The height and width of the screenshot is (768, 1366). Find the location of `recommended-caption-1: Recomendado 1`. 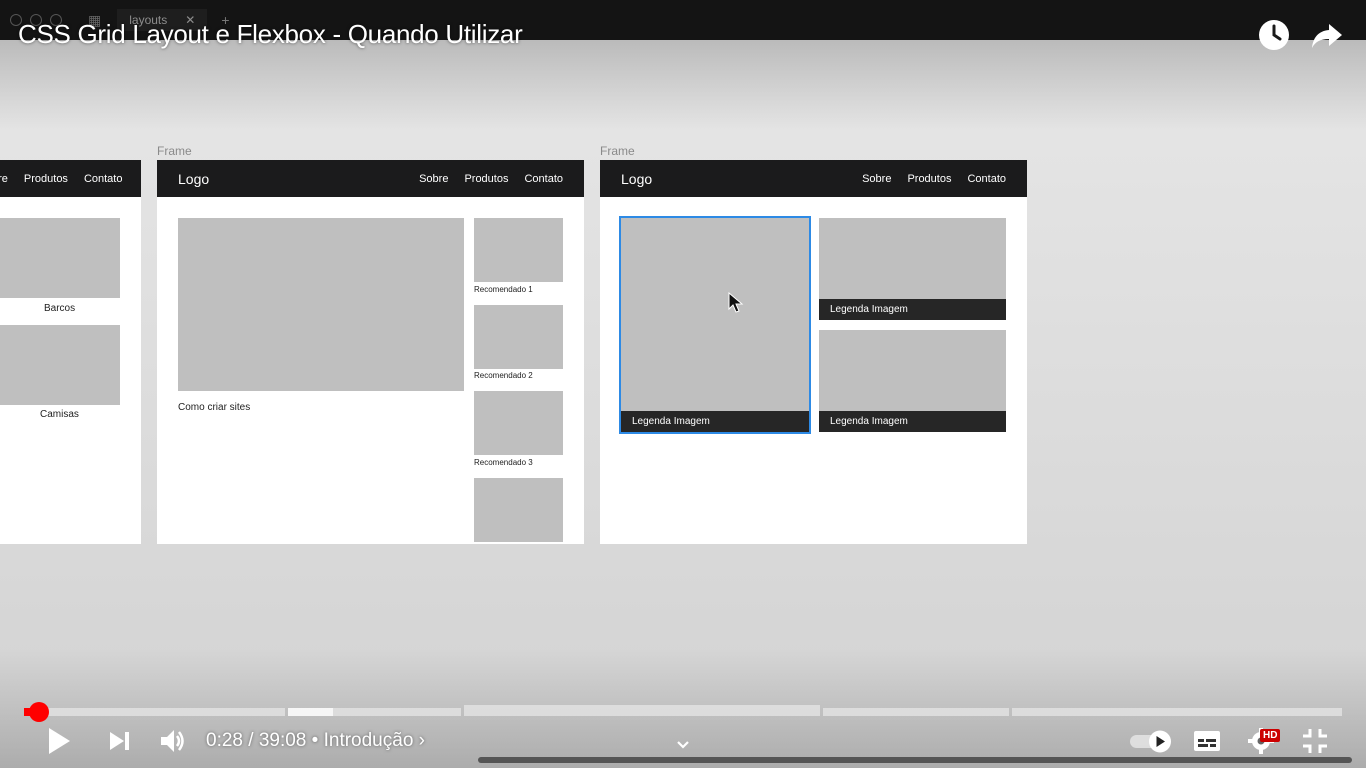

recommended-caption-1: Recomendado 1 is located at coordinates (503, 289).